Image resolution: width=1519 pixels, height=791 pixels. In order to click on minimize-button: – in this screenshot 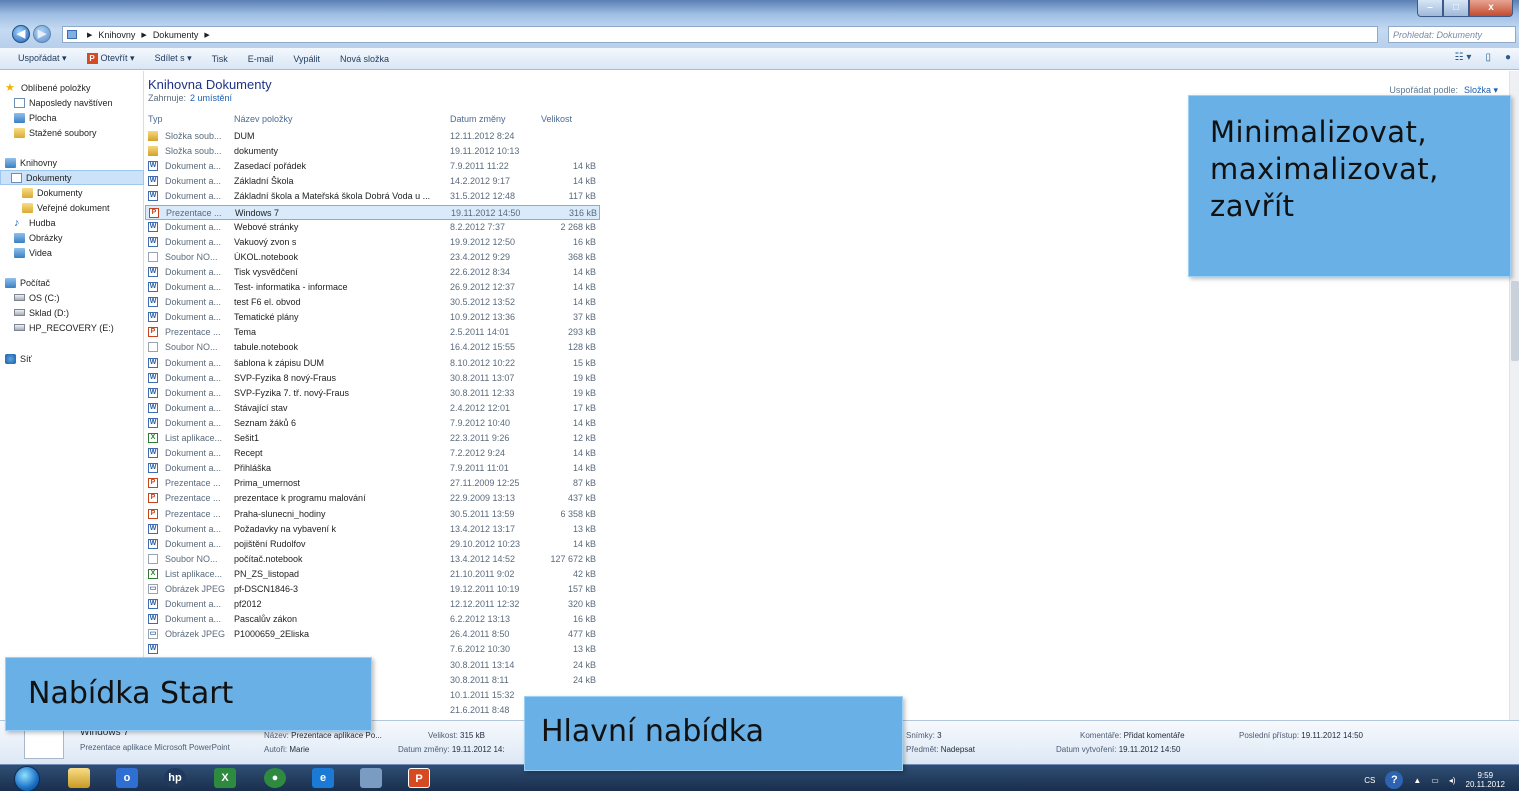, I will do `click(1430, 8)`.